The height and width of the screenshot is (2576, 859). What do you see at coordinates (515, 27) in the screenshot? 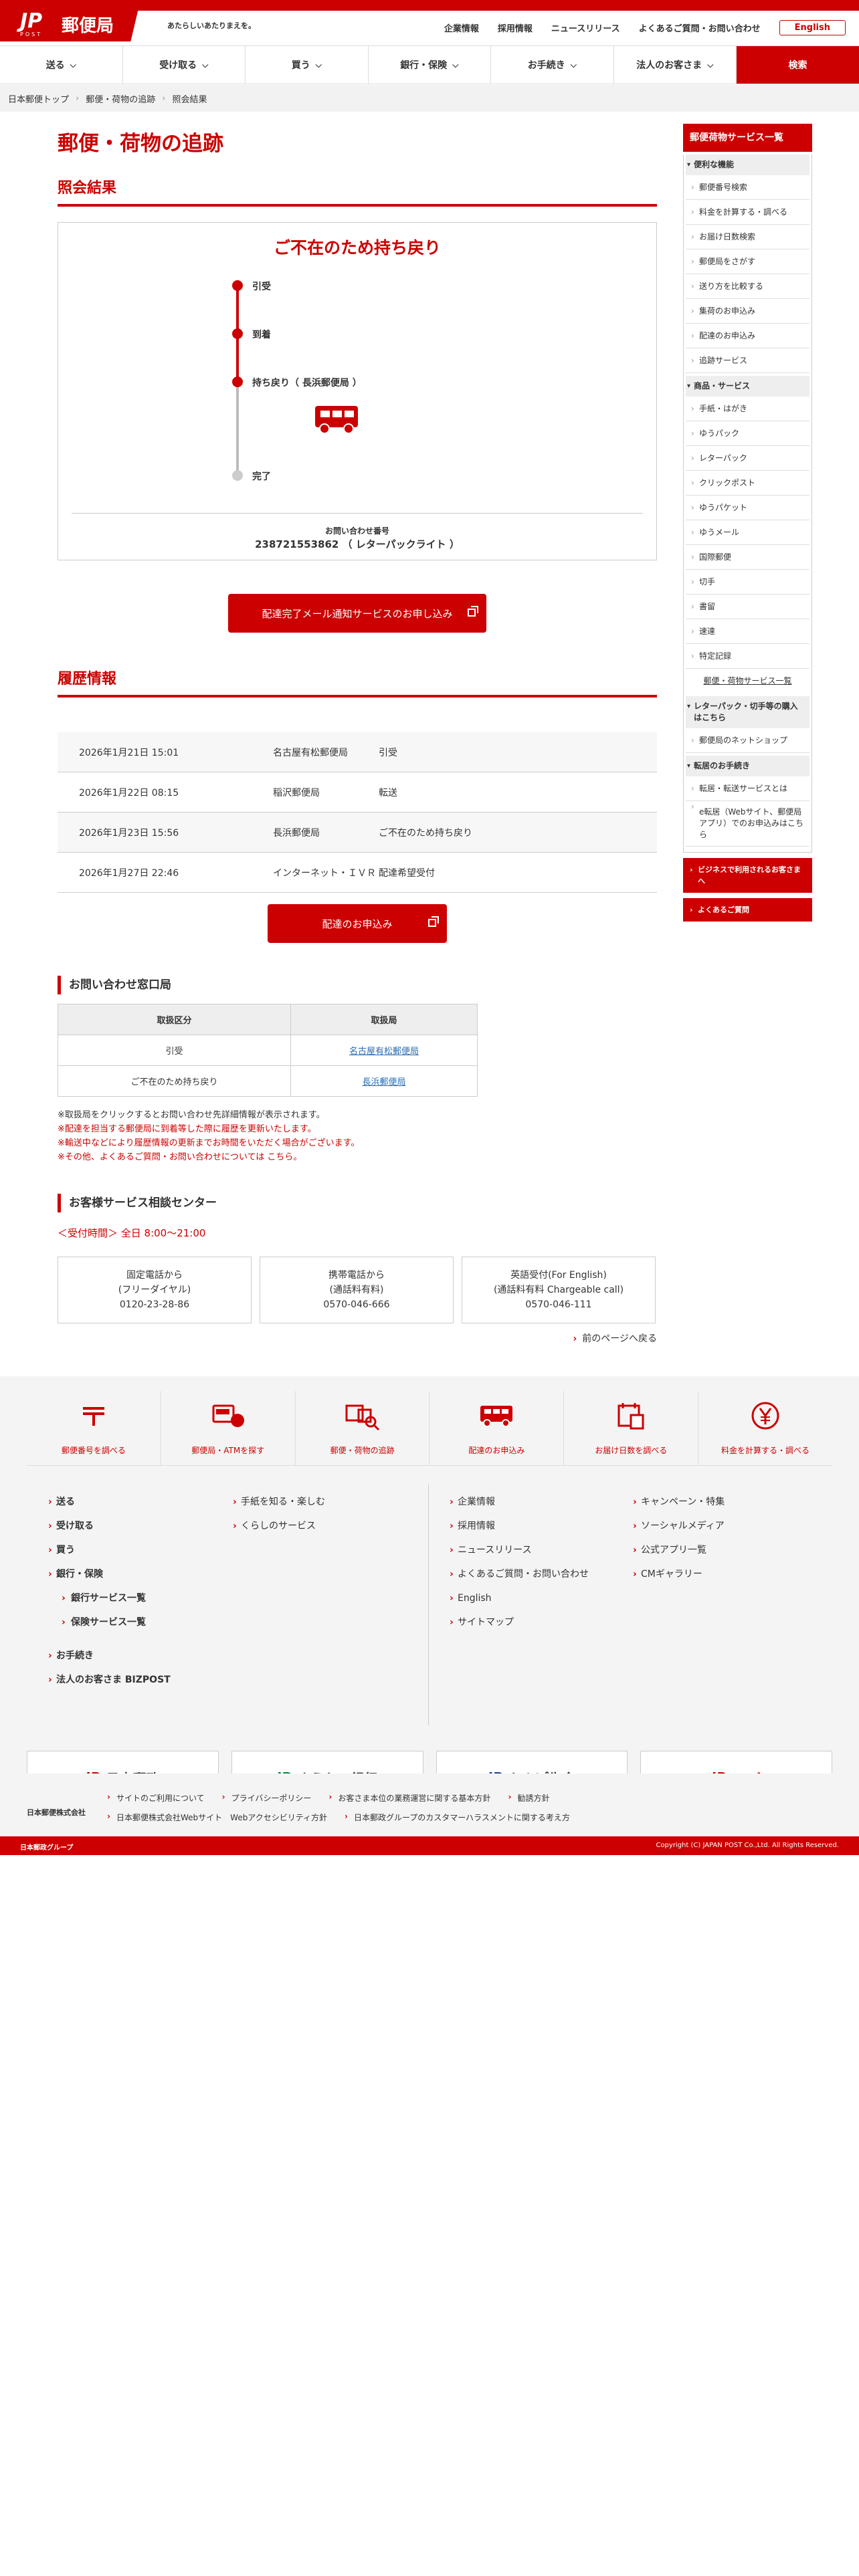
I see `link-recruit: 採用情報` at bounding box center [515, 27].